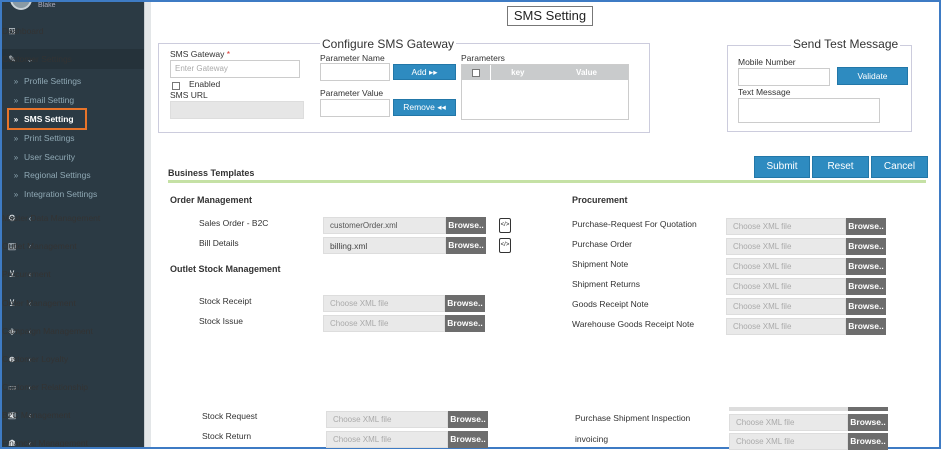  Describe the element at coordinates (355, 108) in the screenshot. I see `param-value-input` at that location.